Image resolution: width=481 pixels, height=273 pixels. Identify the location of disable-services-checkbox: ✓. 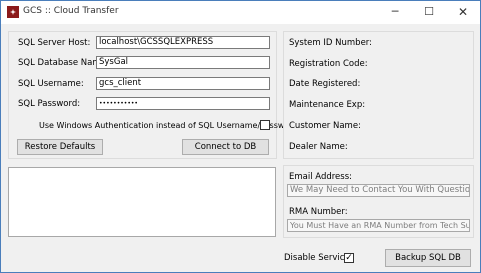
(349, 258).